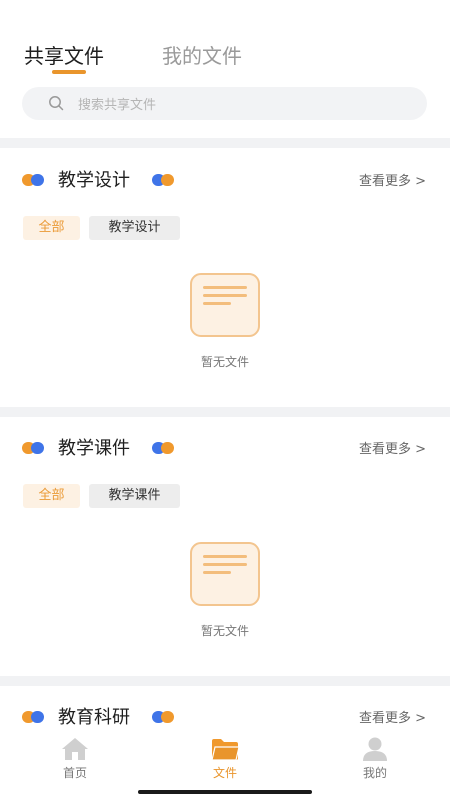 The height and width of the screenshot is (800, 450). Describe the element at coordinates (69, 72) in the screenshot. I see `active-tab-indicator` at that location.